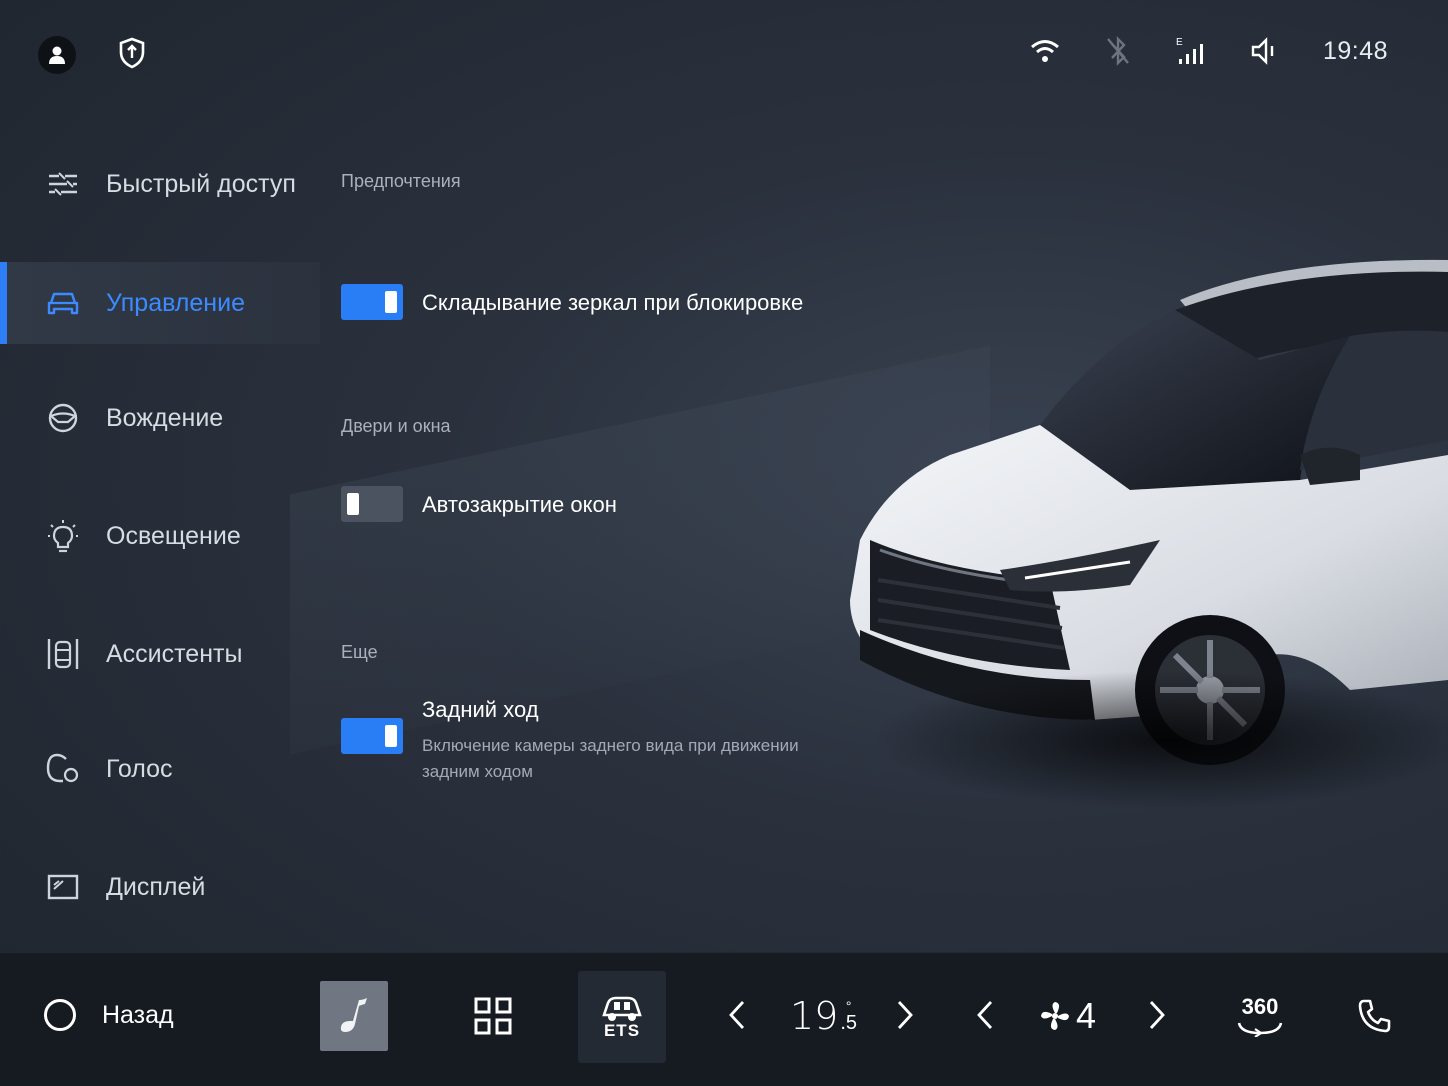 The height and width of the screenshot is (1086, 1448). I want to click on fan-increase-button, so click(1157, 1015).